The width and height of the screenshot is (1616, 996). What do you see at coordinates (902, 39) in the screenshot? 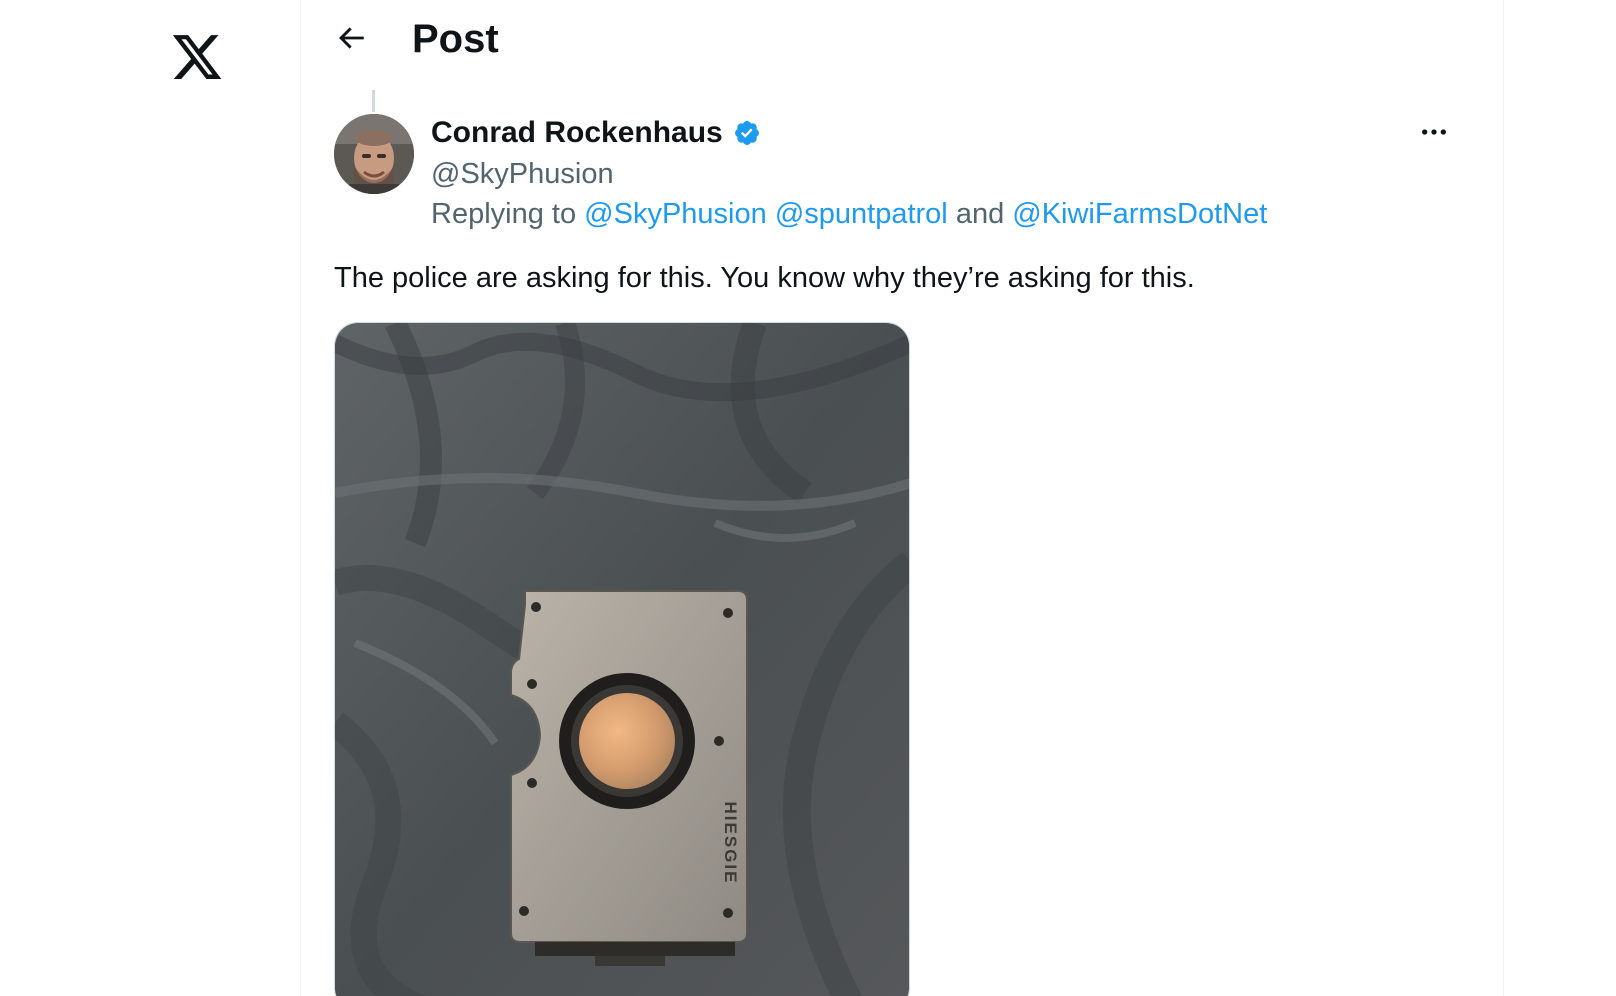
I see `page-header: Post` at bounding box center [902, 39].